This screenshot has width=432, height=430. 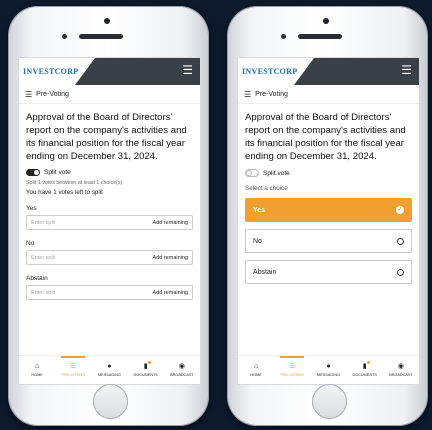 I want to click on yes-split-input: Enter split Add remaining, so click(x=109, y=222).